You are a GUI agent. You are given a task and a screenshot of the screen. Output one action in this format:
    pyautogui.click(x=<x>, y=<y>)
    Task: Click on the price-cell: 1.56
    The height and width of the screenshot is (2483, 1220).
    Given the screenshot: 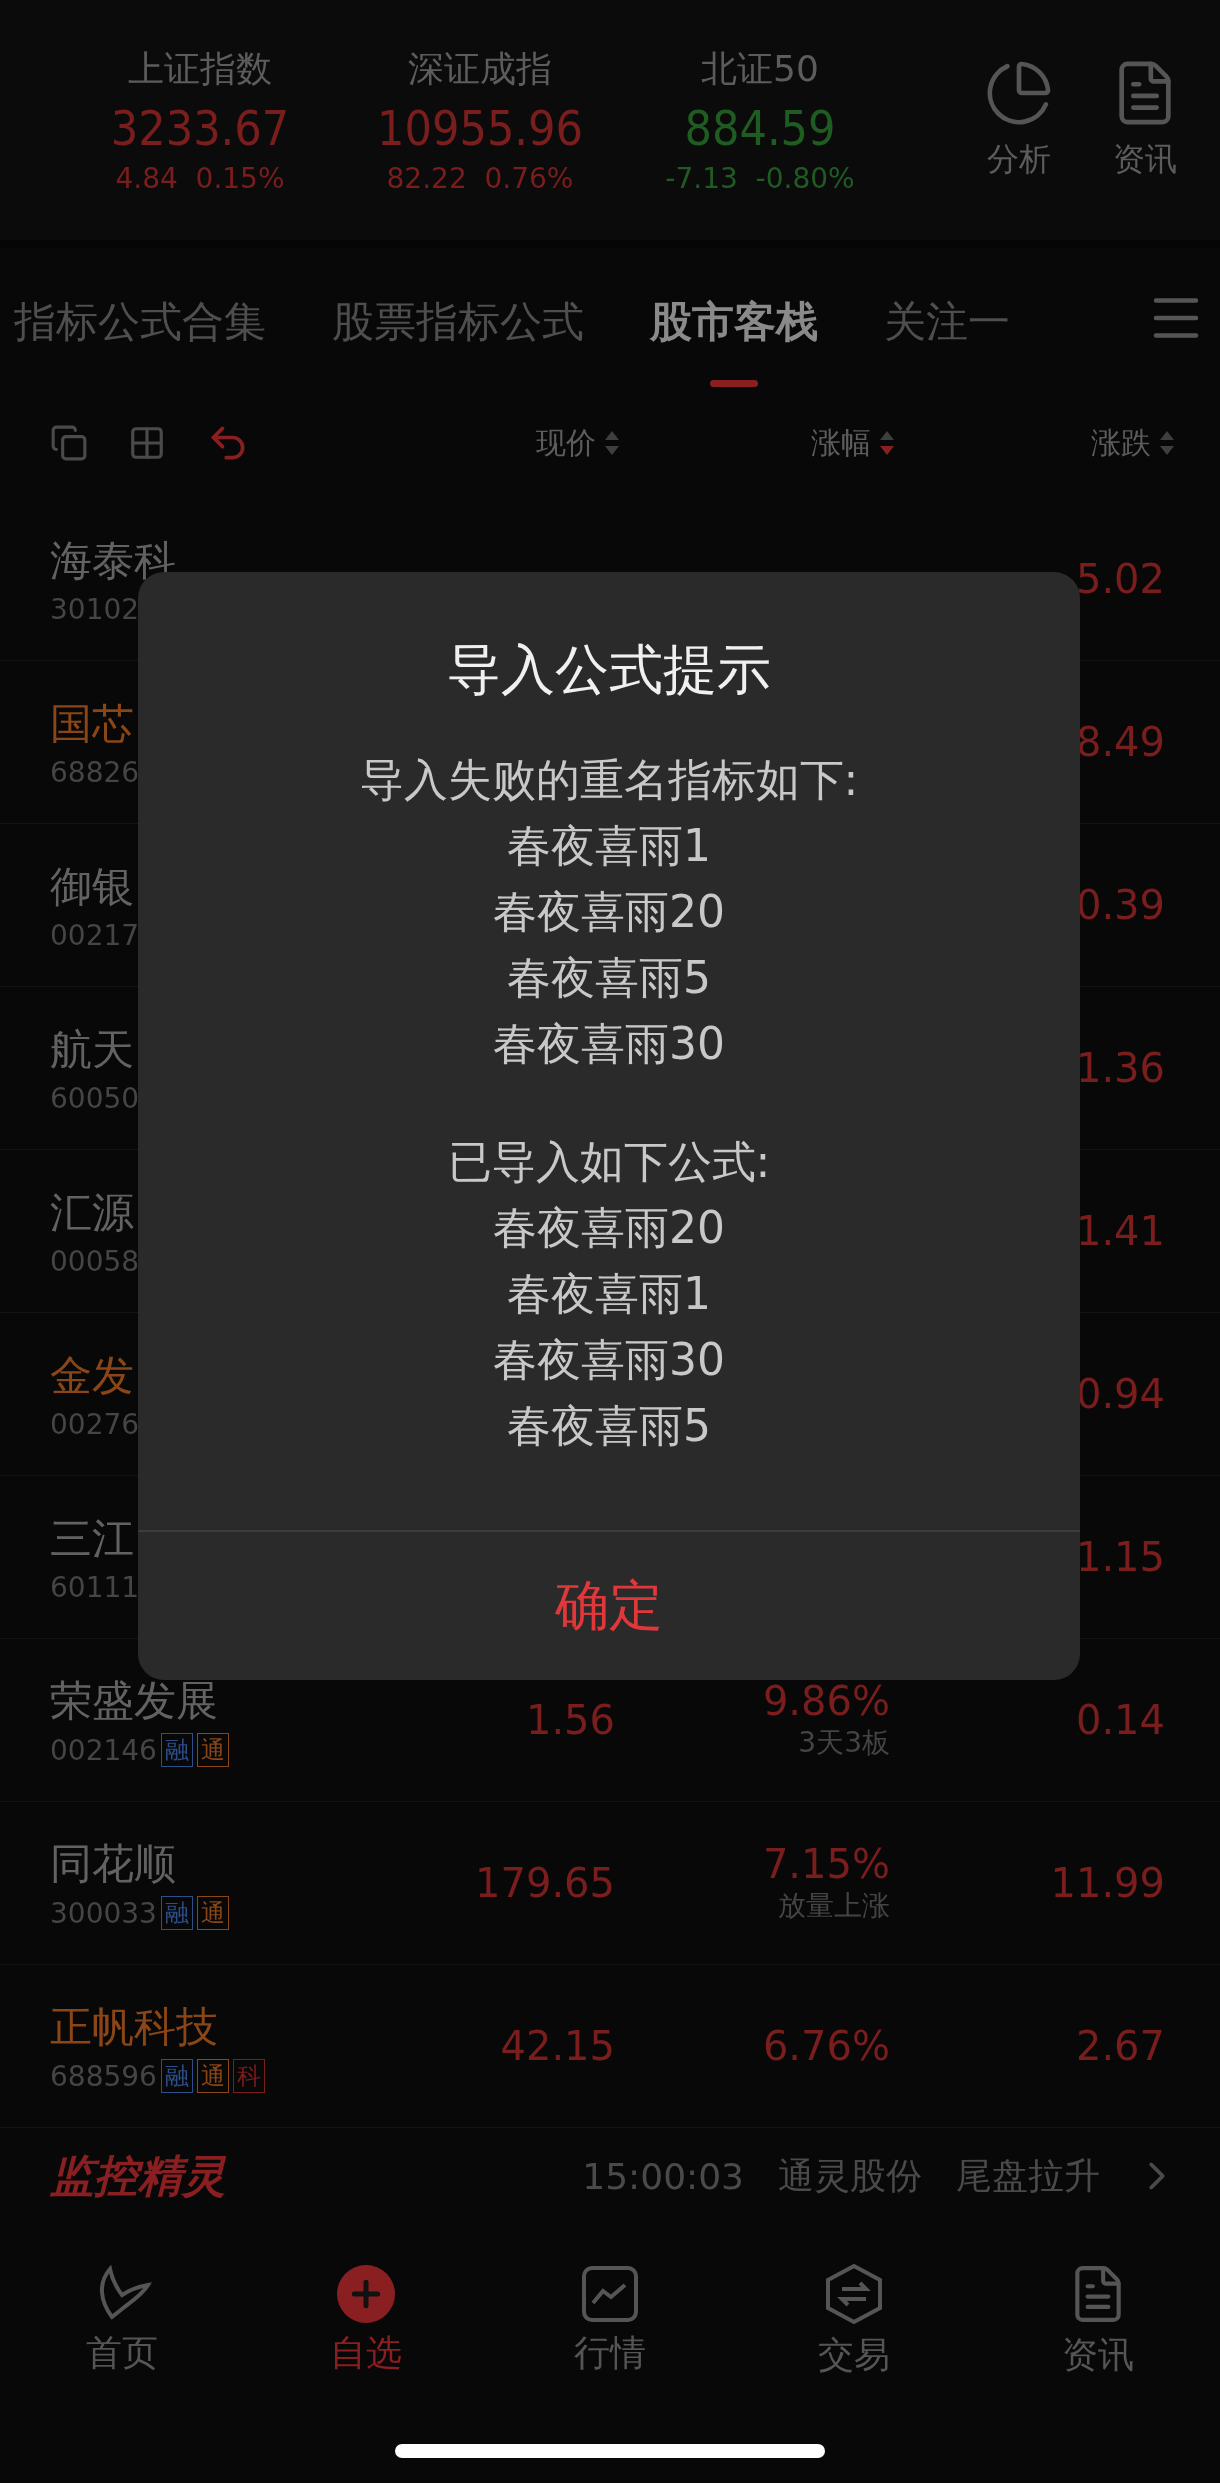 What is the action you would take?
    pyautogui.click(x=570, y=1720)
    